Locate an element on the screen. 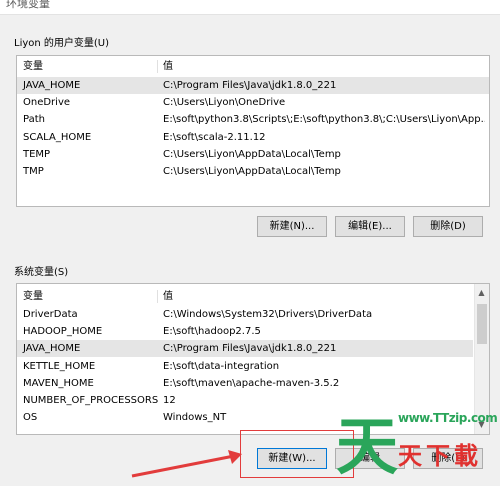 Image resolution: width=500 pixels, height=486 pixels. table-row: TEMP C:\Users\Liyon\AppData\Local\Temp is located at coordinates (253, 154).